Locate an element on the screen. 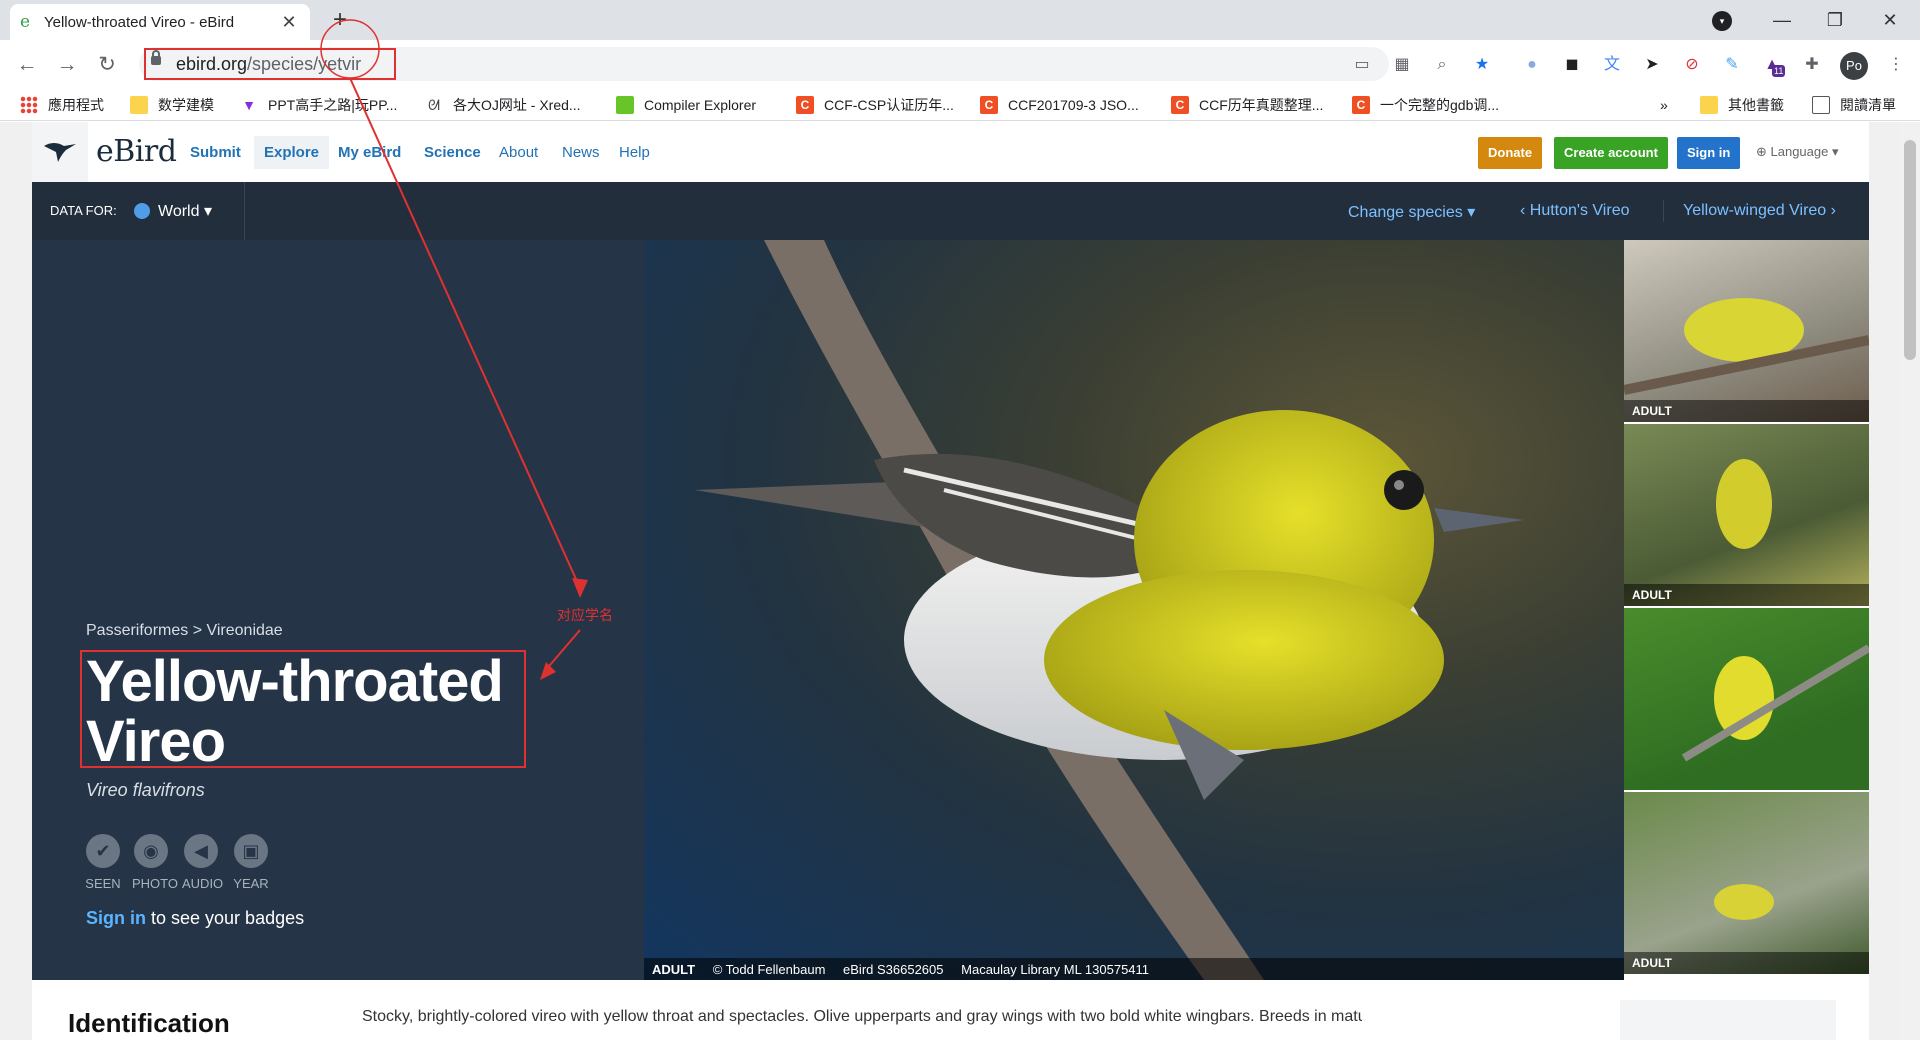 This screenshot has width=1920, height=1040. nav-about: About is located at coordinates (518, 152).